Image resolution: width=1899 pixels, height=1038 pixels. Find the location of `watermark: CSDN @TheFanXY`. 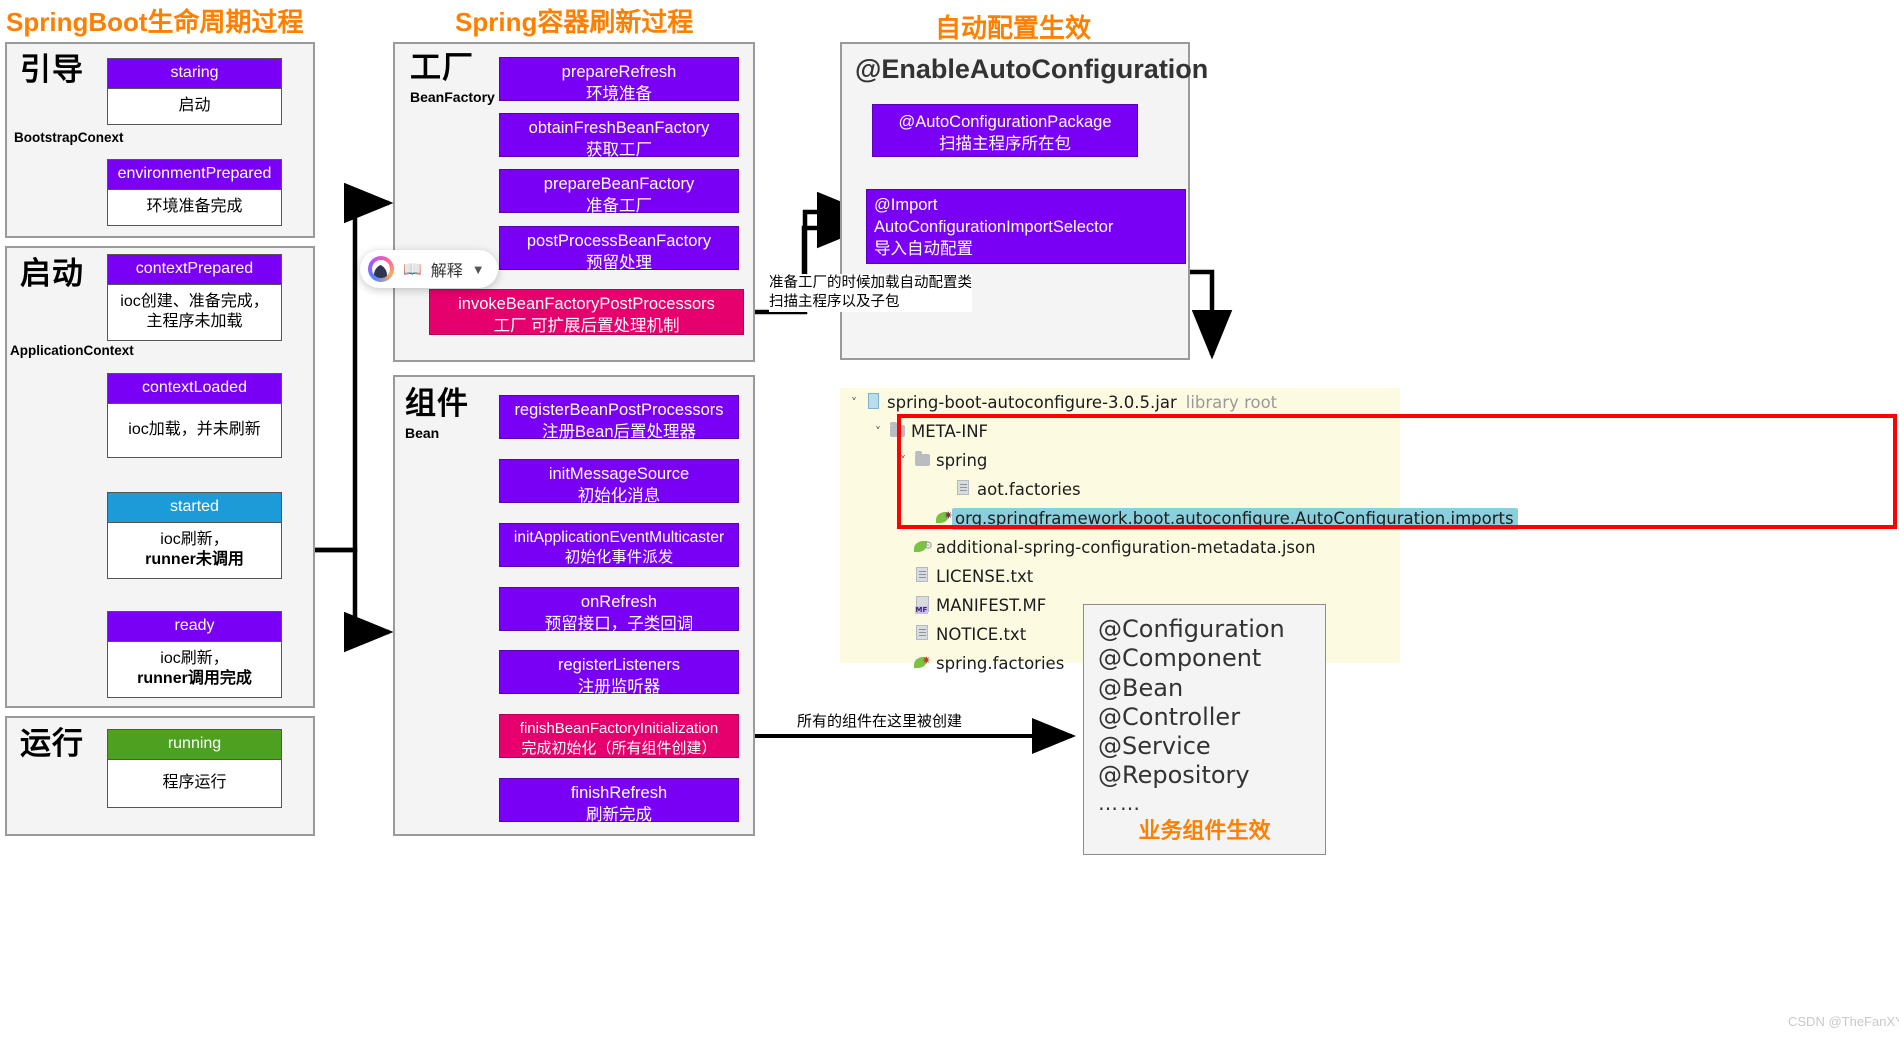

watermark: CSDN @TheFanXY is located at coordinates (1843, 1021).